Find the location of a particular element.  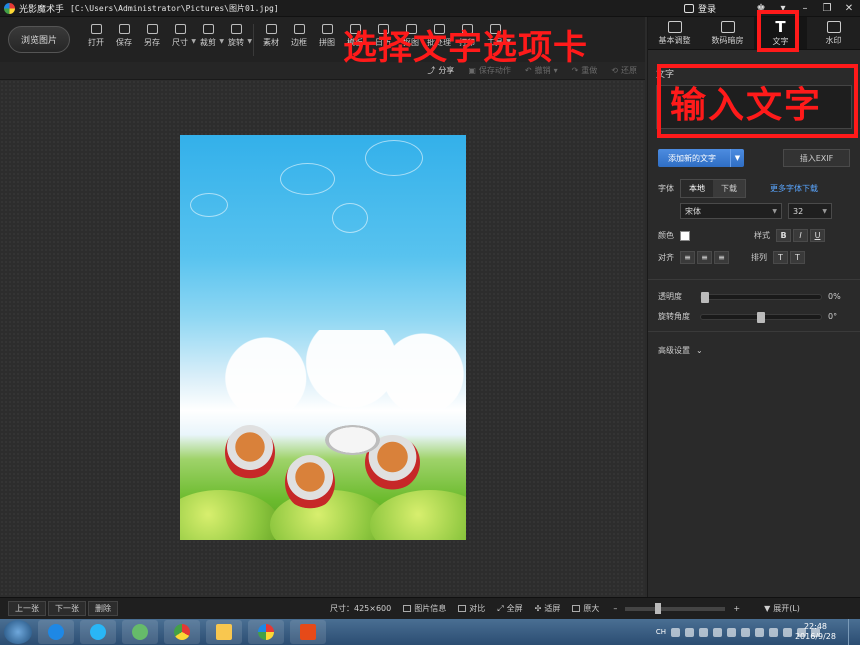

compare-button: 对比 is located at coordinates (471, 608).